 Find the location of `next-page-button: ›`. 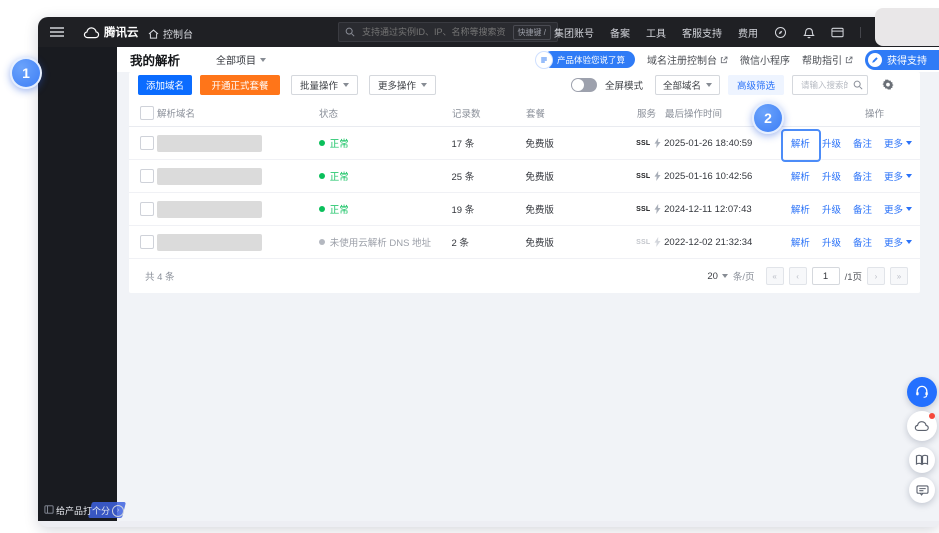

next-page-button: › is located at coordinates (876, 276).